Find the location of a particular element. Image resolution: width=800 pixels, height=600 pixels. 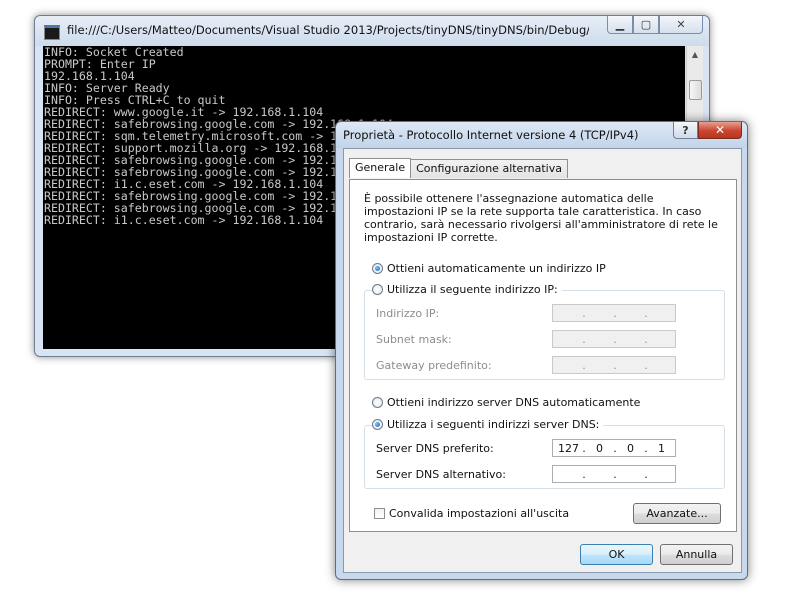

dns-manual-radio is located at coordinates (377, 424).